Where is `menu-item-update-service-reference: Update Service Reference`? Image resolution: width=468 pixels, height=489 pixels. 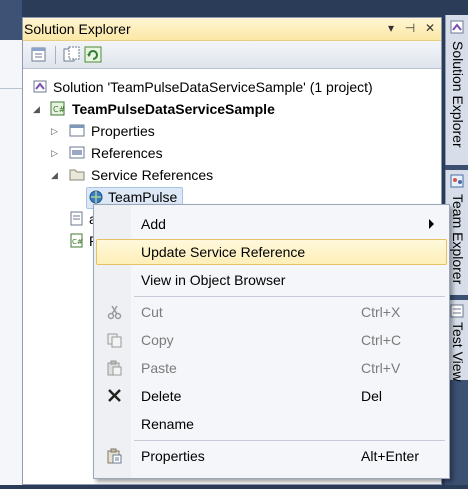 menu-item-update-service-reference: Update Service Reference is located at coordinates (271, 252).